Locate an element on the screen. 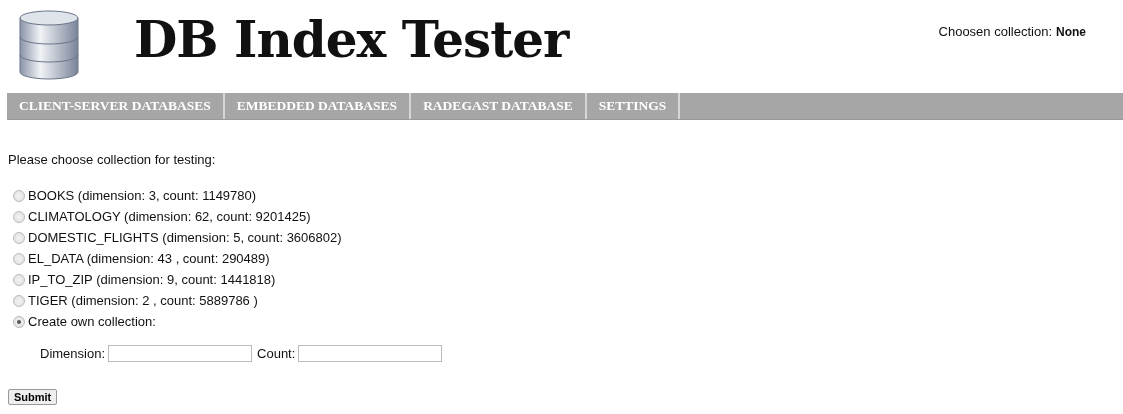 Image resolution: width=1123 pixels, height=414 pixels. option-label: Create own collection: is located at coordinates (92, 321).